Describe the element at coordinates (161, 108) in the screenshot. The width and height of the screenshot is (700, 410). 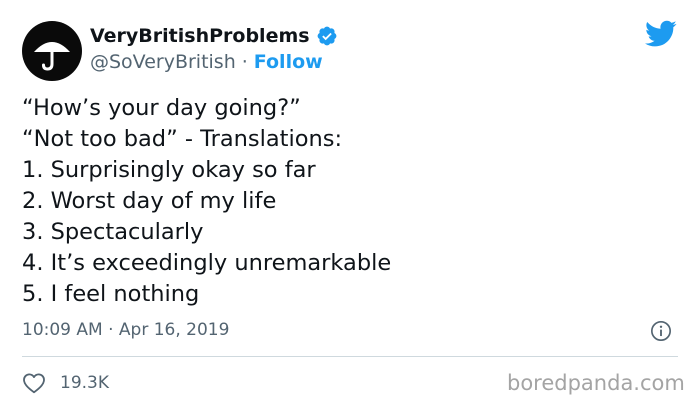
I see `tweet-line: “How’s your day going?”` at that location.